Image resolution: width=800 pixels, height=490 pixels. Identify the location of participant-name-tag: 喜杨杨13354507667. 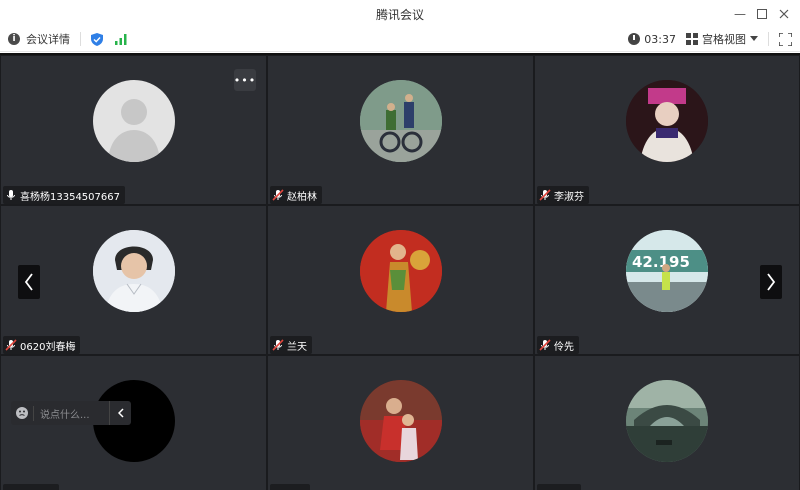
(64, 195).